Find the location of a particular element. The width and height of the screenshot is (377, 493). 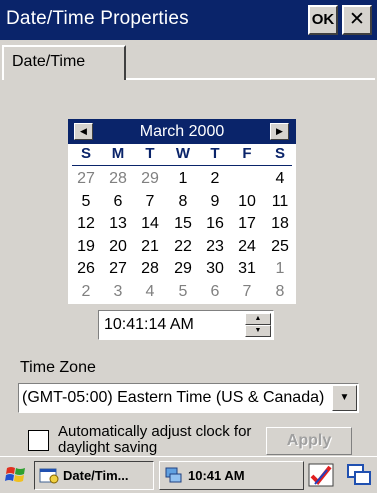

title-bar: Date/Time Properties OK ✕ is located at coordinates (188, 20).